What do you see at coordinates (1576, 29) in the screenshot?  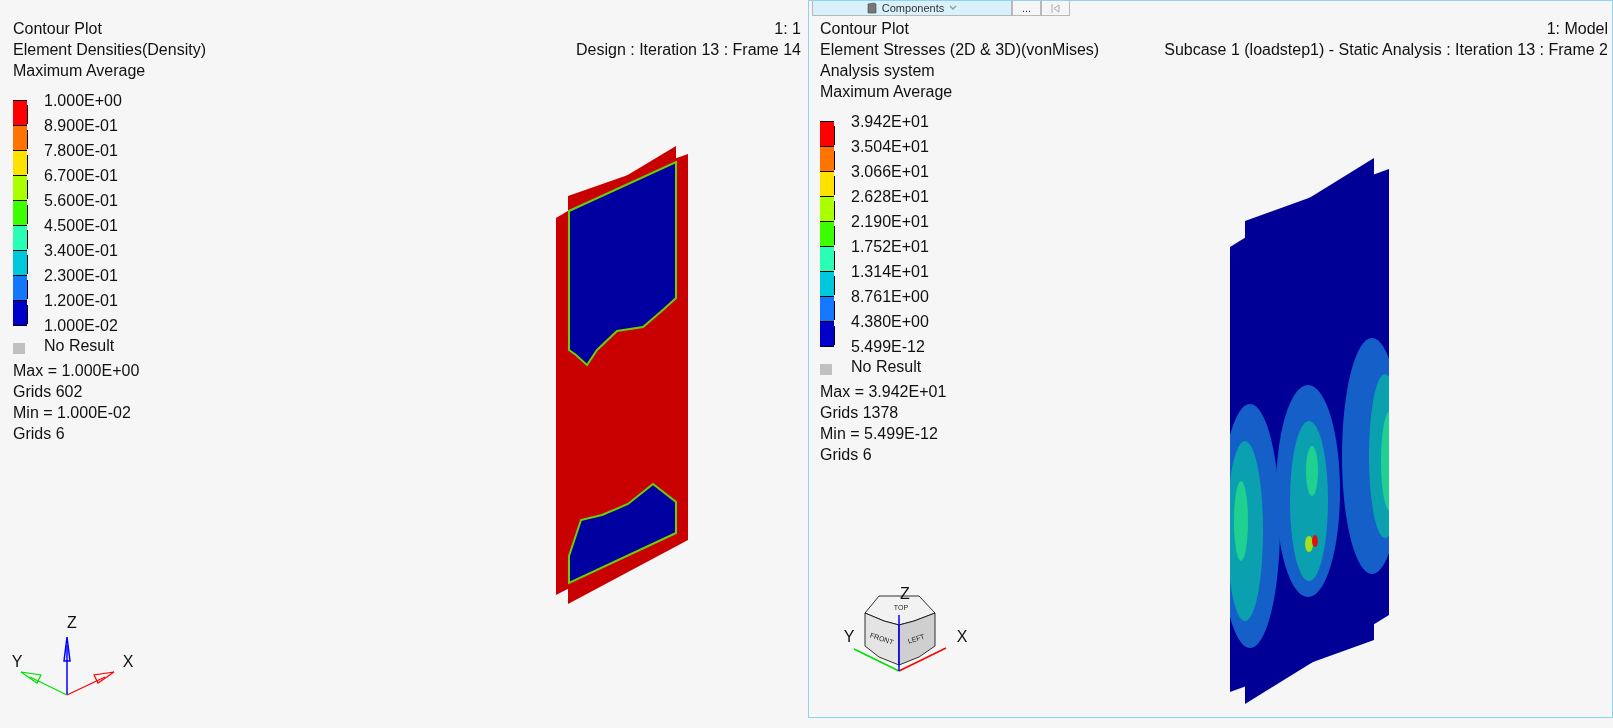 I see `view-info: 1: Model` at bounding box center [1576, 29].